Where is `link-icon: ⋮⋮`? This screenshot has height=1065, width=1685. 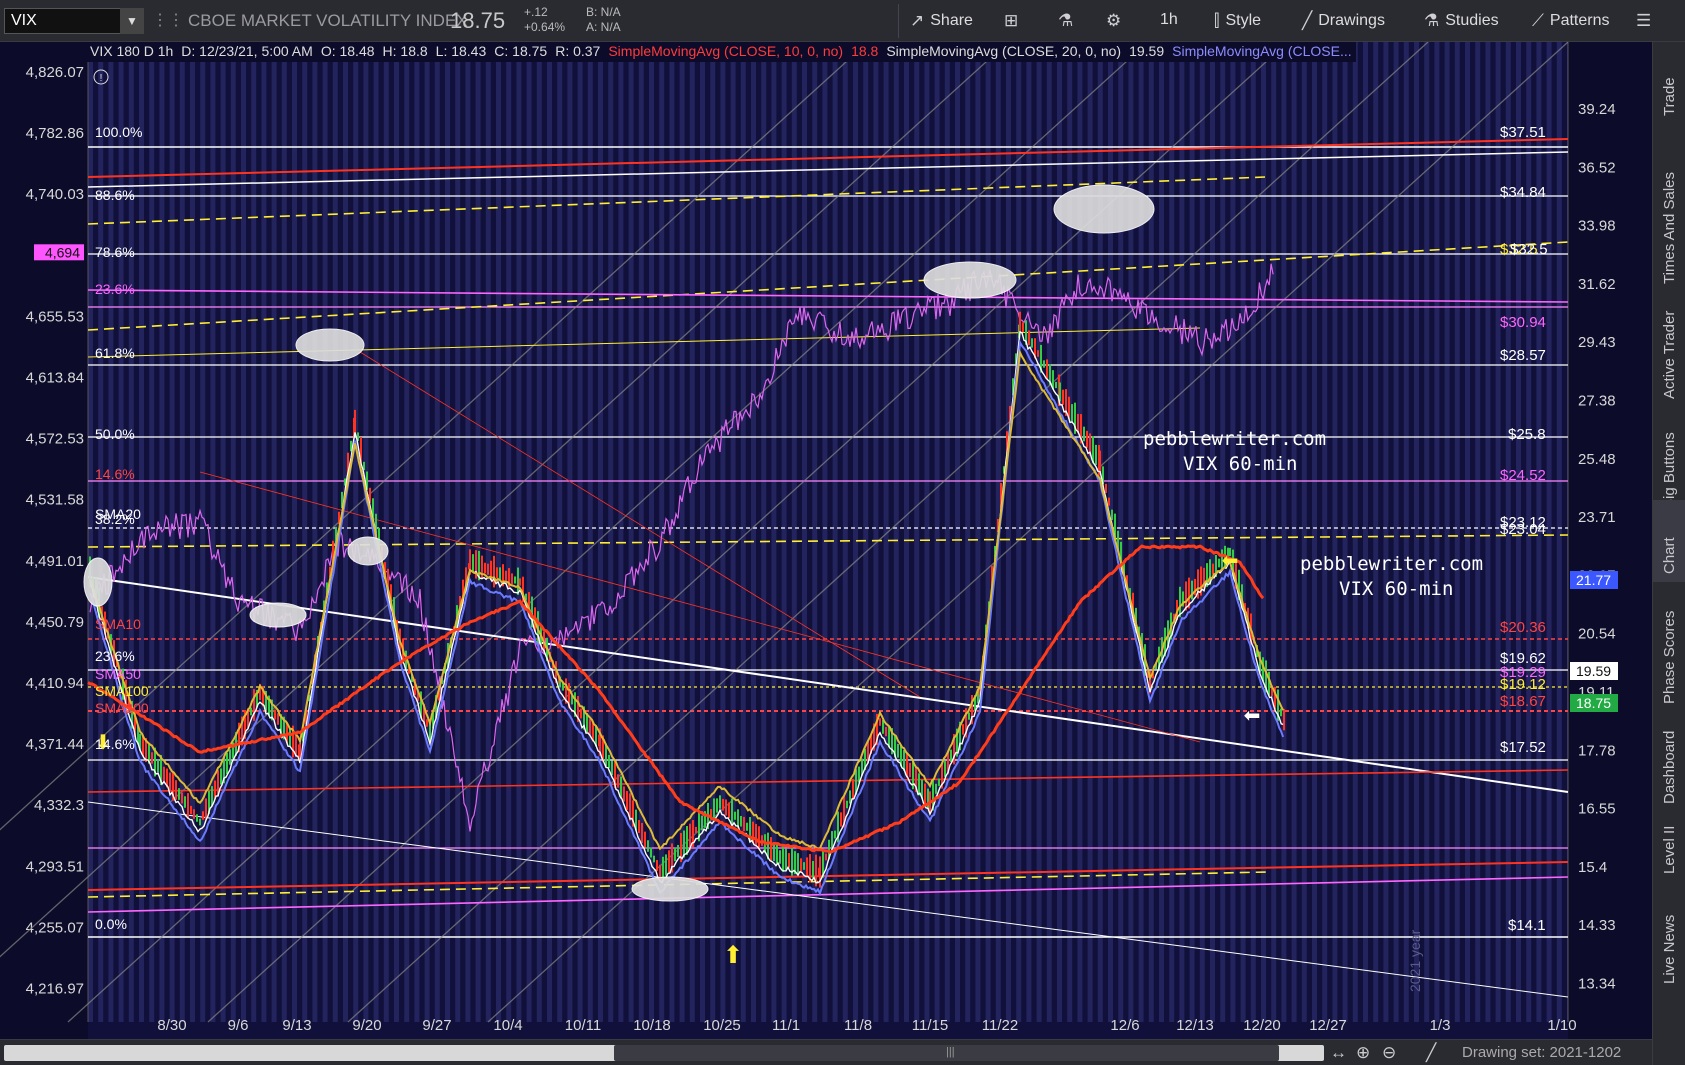
link-icon: ⋮⋮ is located at coordinates (168, 20).